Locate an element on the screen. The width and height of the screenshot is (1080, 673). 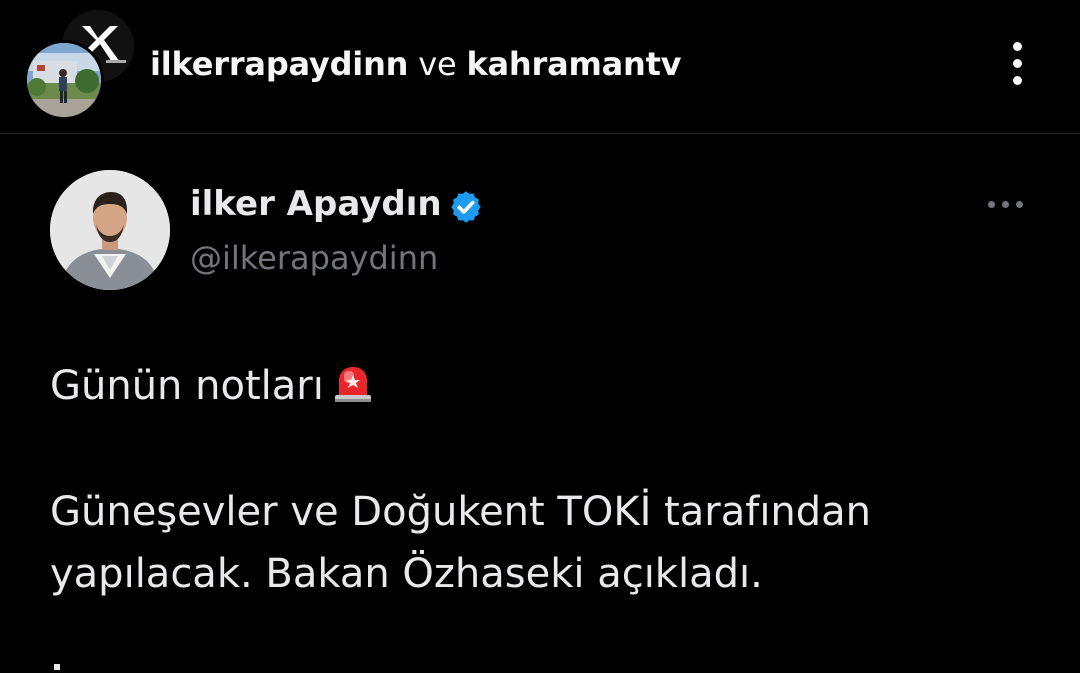
truncated-text-fragment is located at coordinates (57, 666).